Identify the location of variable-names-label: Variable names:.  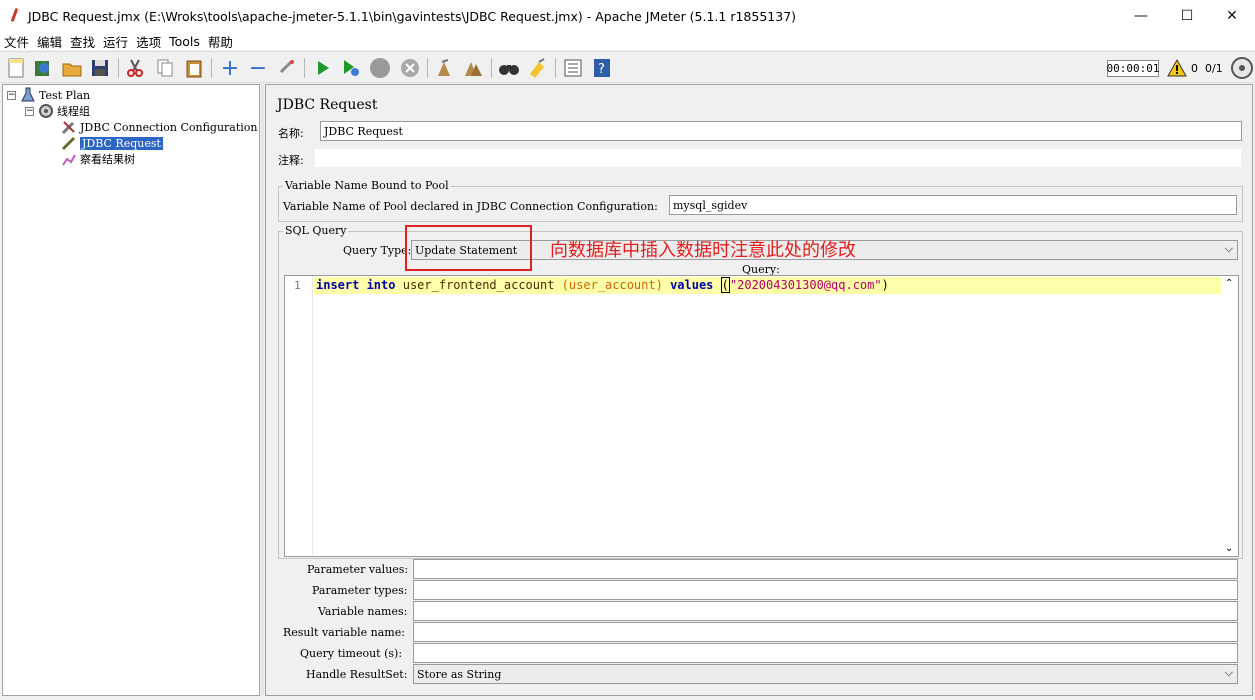
(363, 611).